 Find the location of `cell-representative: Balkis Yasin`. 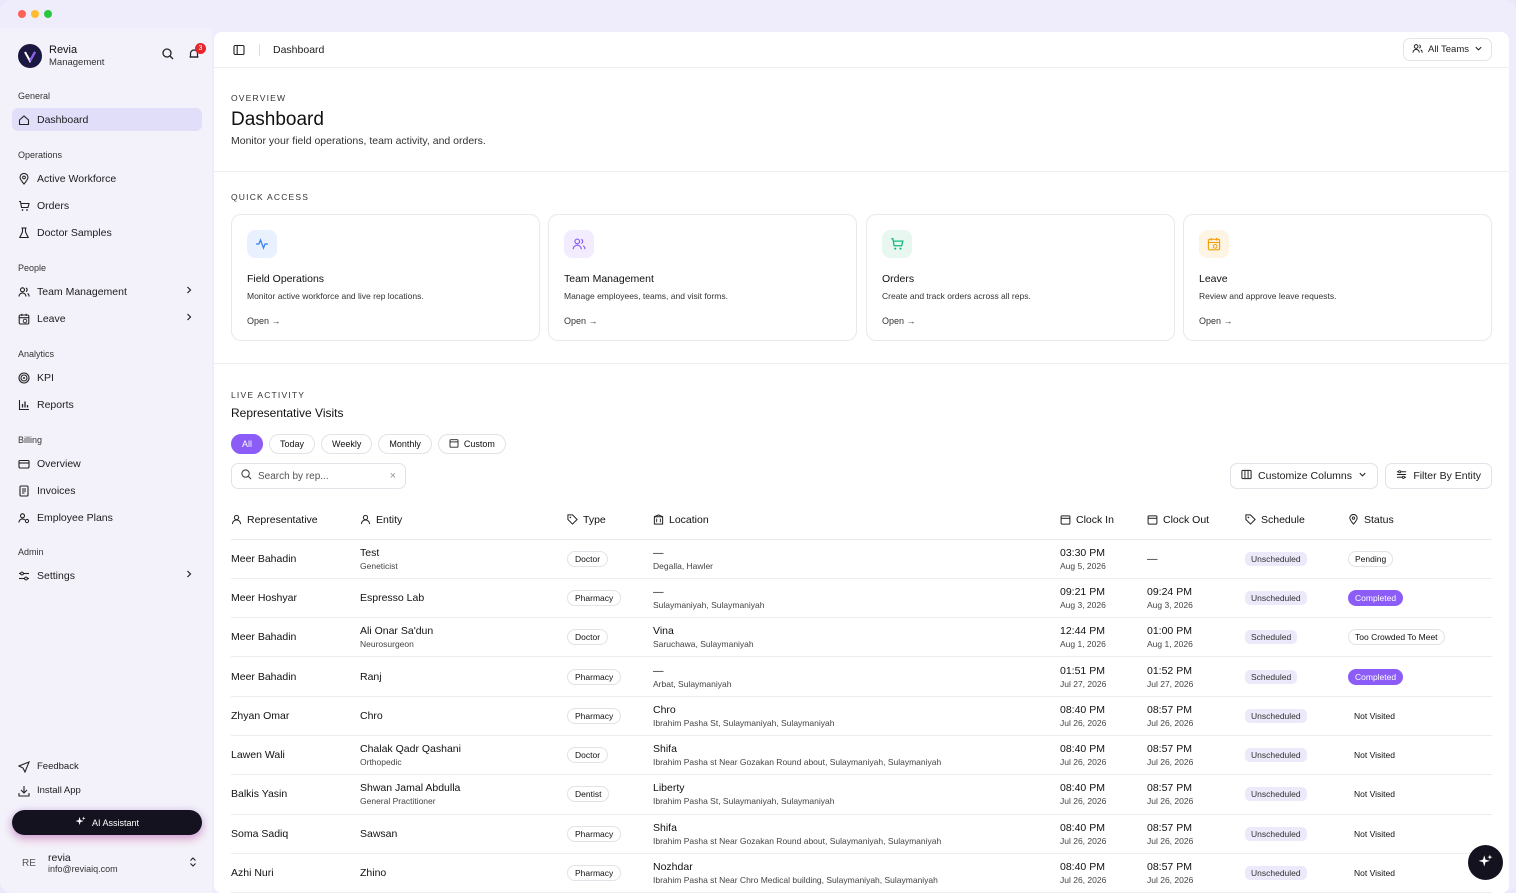

cell-representative: Balkis Yasin is located at coordinates (295, 794).